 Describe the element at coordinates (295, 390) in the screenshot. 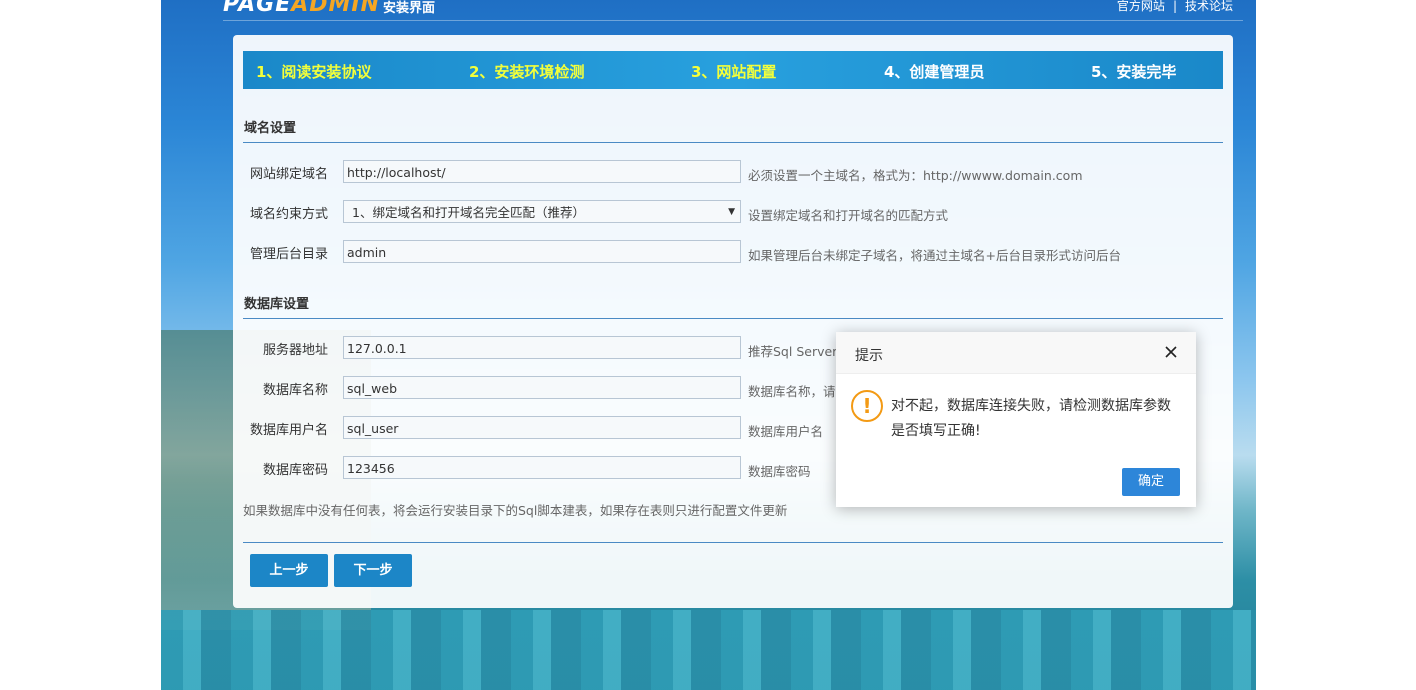

I see `db-name-label: 数据库名称` at that location.